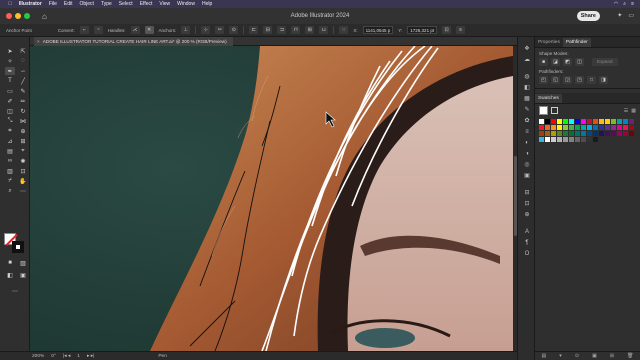  Describe the element at coordinates (30, 4) in the screenshot. I see `menu-illustrator: Illustrator` at that location.